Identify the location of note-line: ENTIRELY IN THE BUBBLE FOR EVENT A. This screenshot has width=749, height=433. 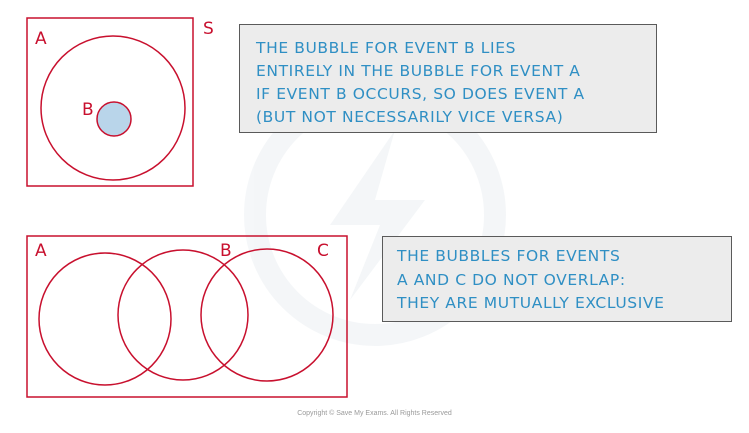
(418, 71).